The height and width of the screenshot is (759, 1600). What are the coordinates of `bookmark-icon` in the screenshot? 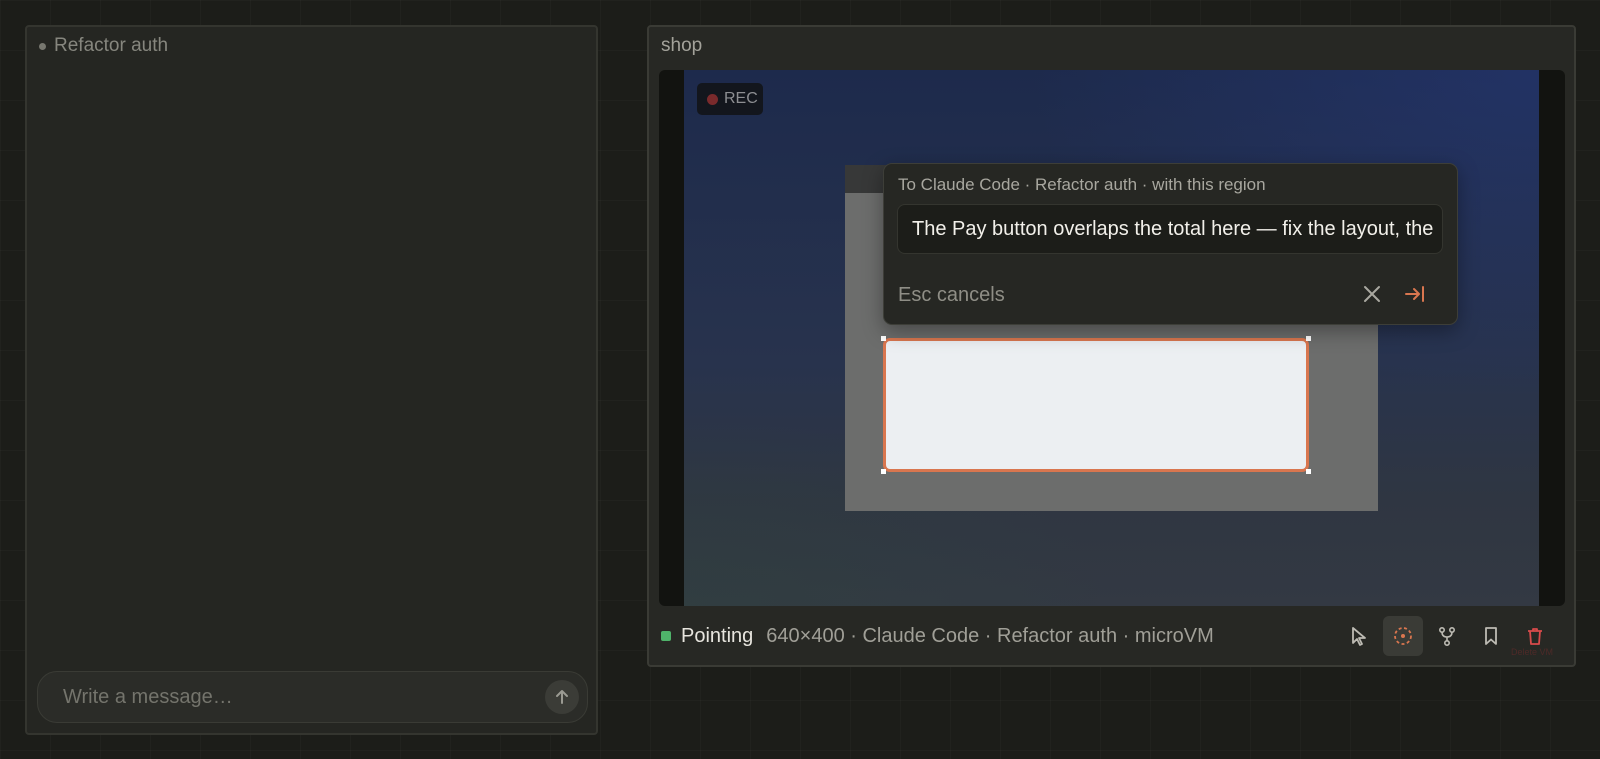 It's located at (1491, 636).